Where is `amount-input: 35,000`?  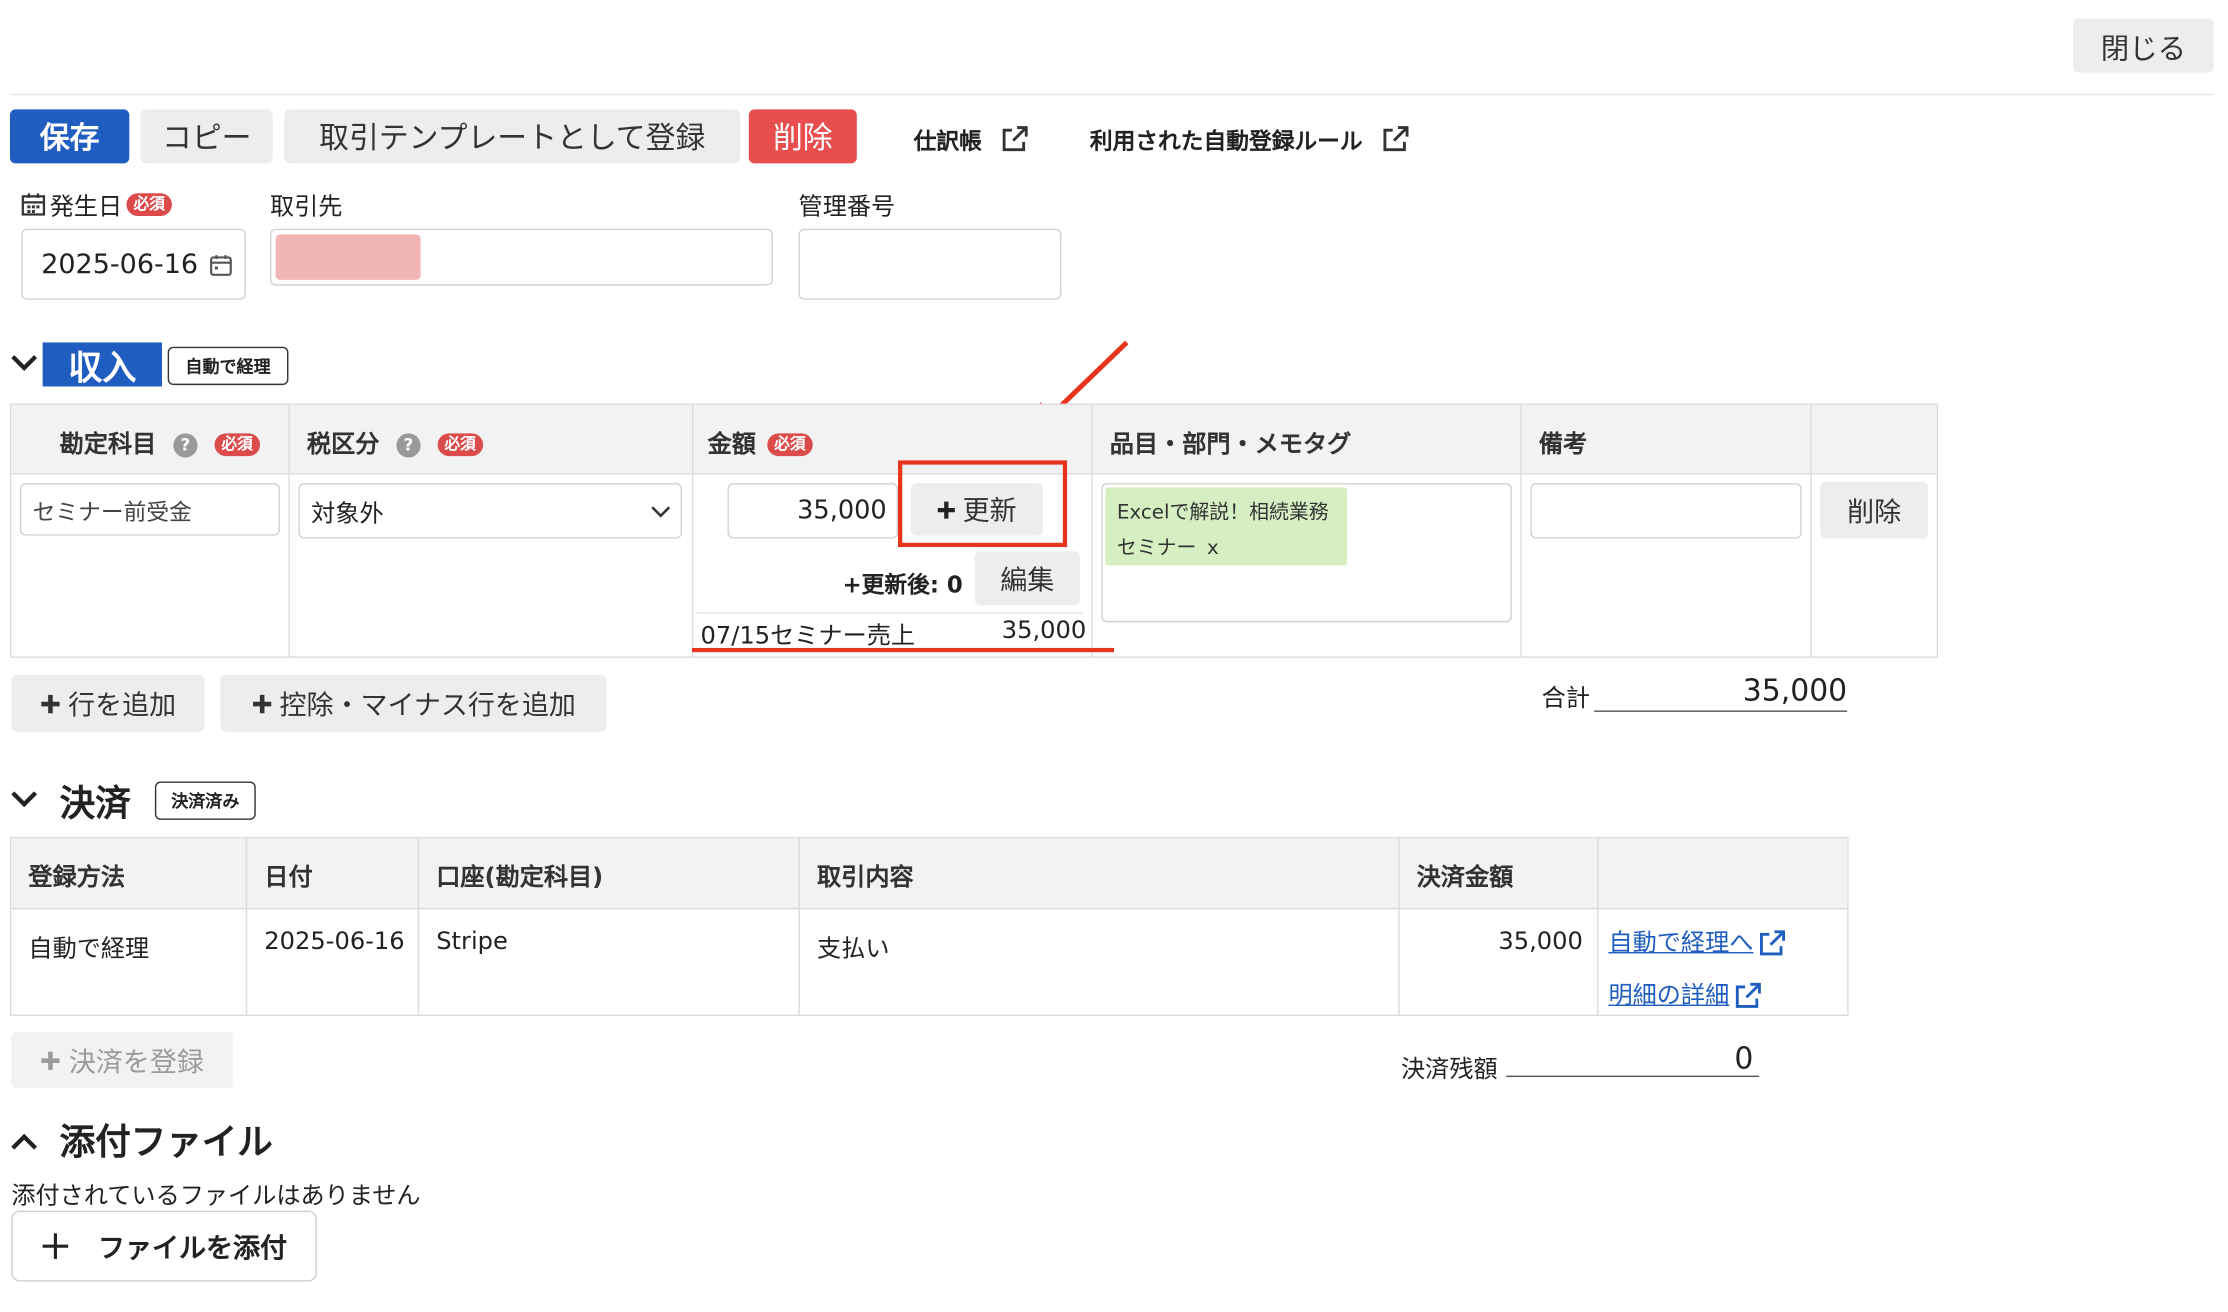 amount-input: 35,000 is located at coordinates (813, 511).